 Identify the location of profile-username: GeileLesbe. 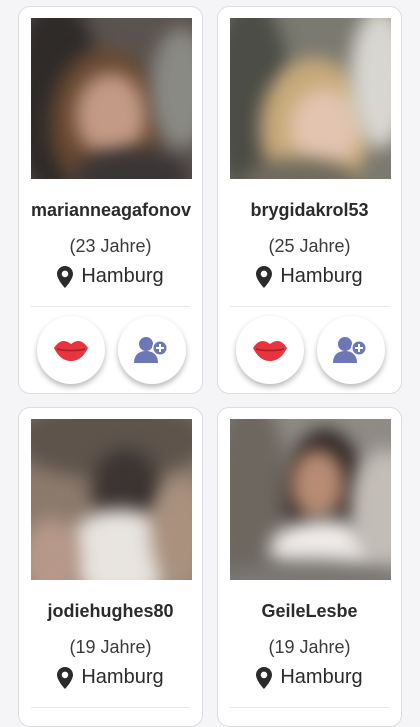
(309, 611).